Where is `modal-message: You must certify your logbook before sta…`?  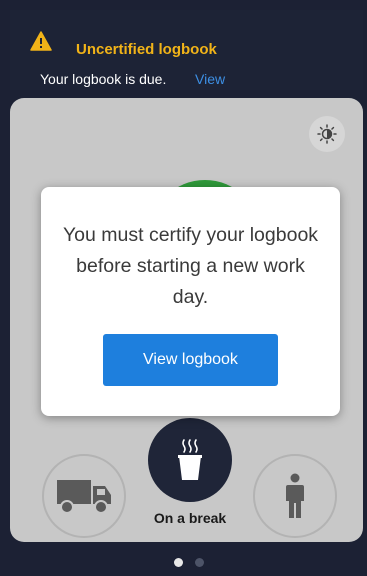 modal-message: You must certify your logbook before sta… is located at coordinates (190, 266).